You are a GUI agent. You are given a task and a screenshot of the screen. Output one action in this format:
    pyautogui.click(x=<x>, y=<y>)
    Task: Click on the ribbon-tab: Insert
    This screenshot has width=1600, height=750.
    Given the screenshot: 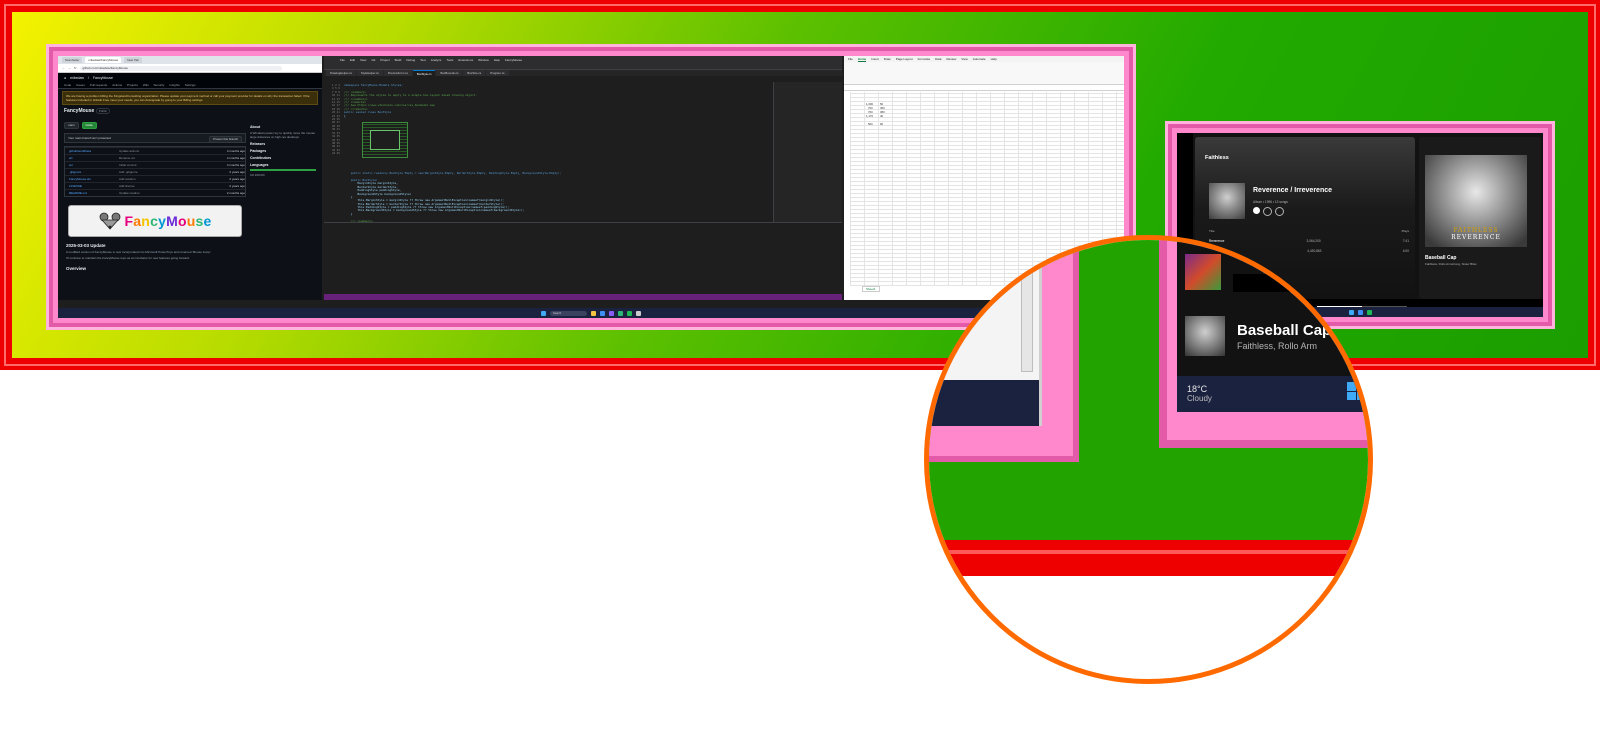 What is the action you would take?
    pyautogui.click(x=875, y=59)
    